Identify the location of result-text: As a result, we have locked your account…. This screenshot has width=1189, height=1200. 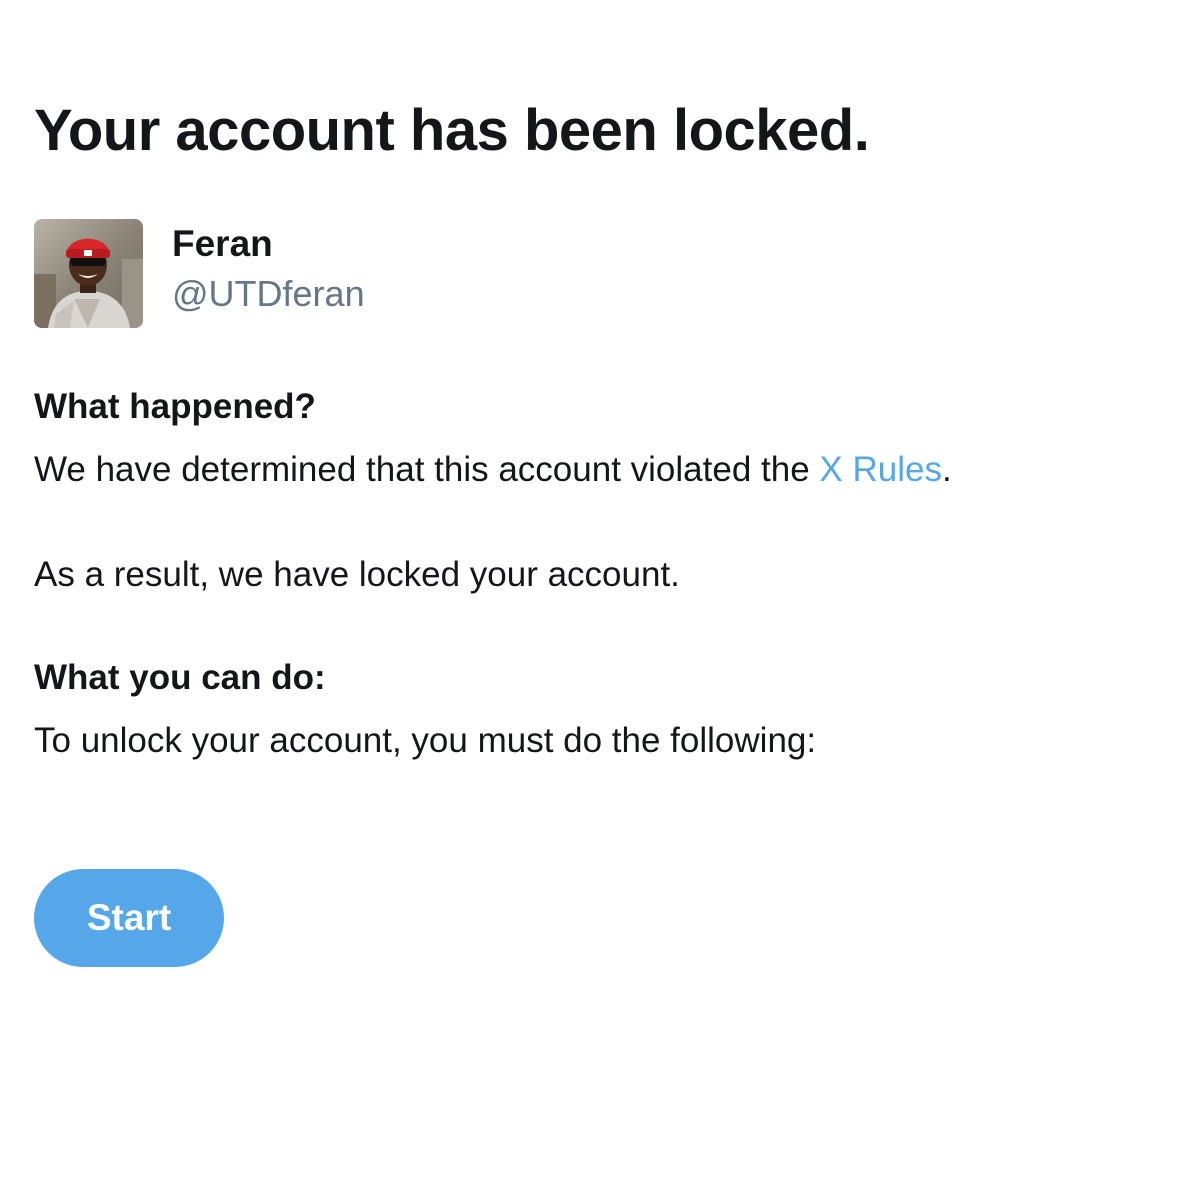
(357, 574).